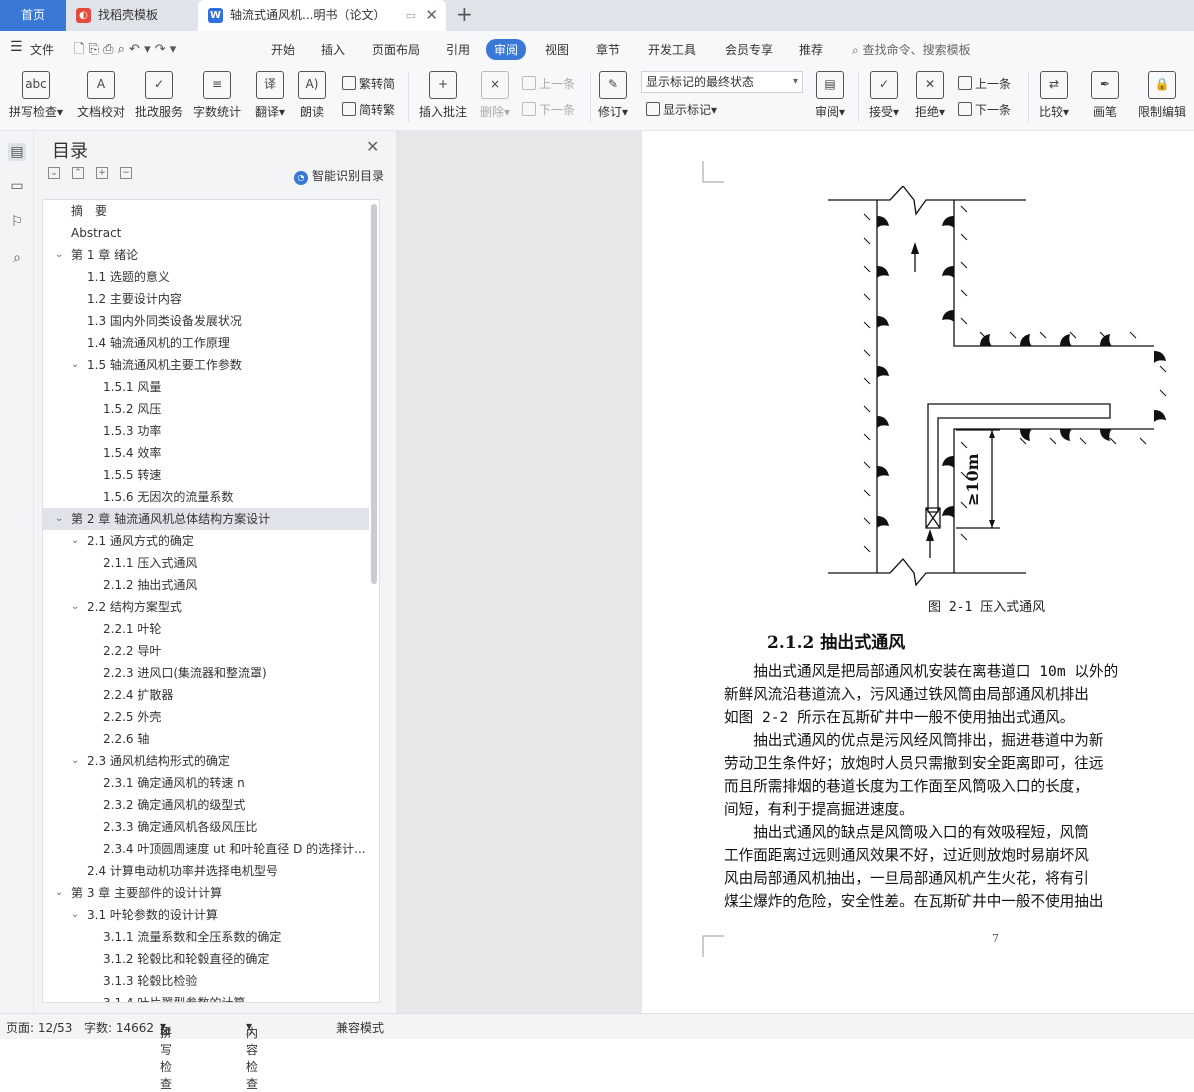 The height and width of the screenshot is (1092, 1194). I want to click on outline-icon: ▭, so click(17, 186).